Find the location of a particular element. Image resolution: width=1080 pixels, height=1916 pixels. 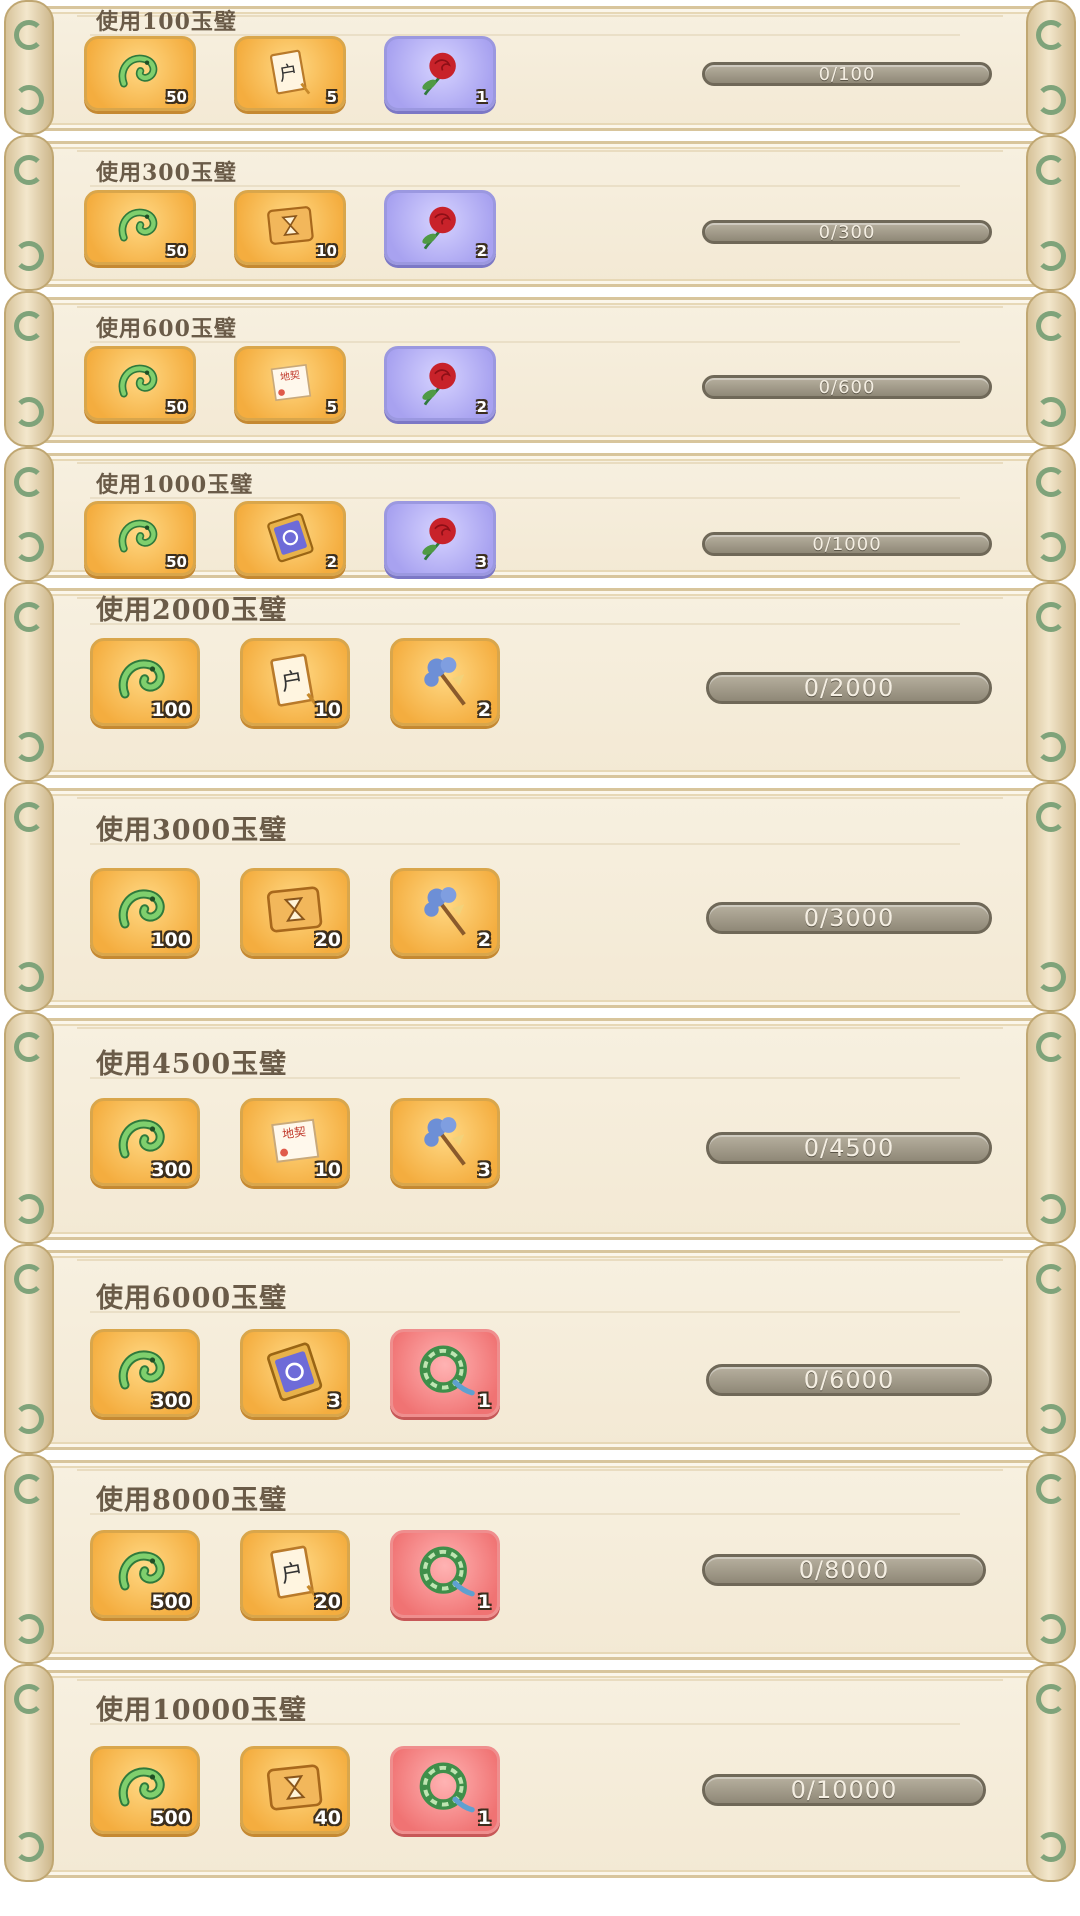

reward-item-slot: 40 is located at coordinates (295, 1790).